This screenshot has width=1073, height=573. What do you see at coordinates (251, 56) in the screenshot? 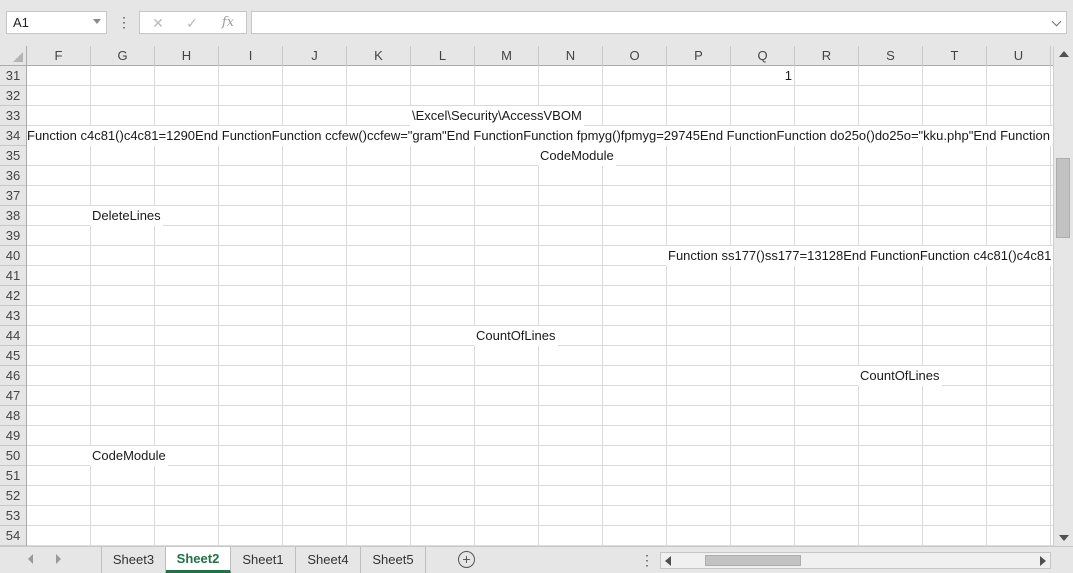
I see `column-header-i: I` at bounding box center [251, 56].